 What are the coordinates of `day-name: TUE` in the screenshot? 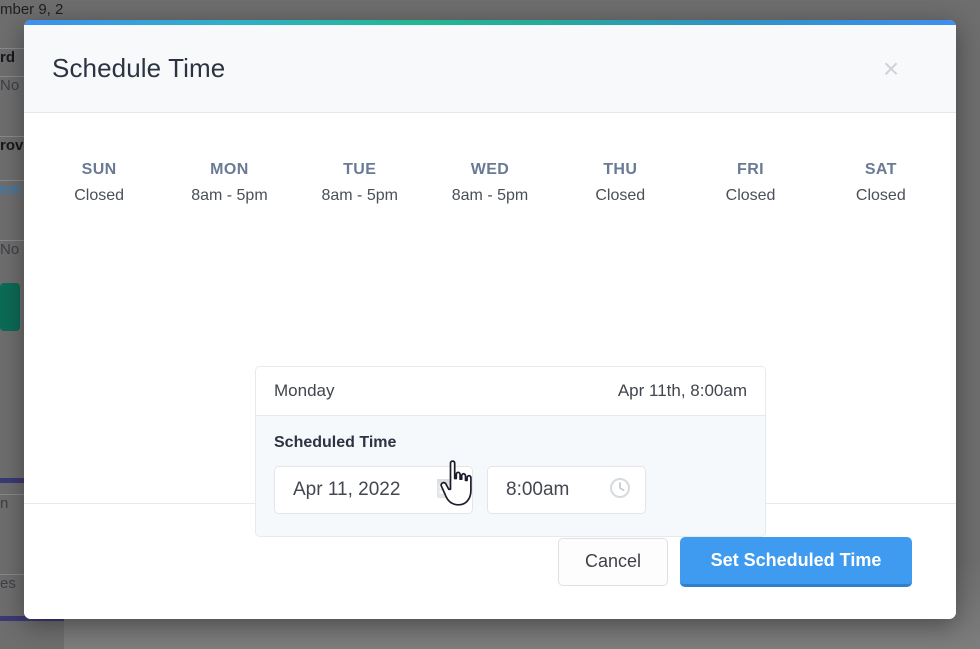 It's located at (360, 169).